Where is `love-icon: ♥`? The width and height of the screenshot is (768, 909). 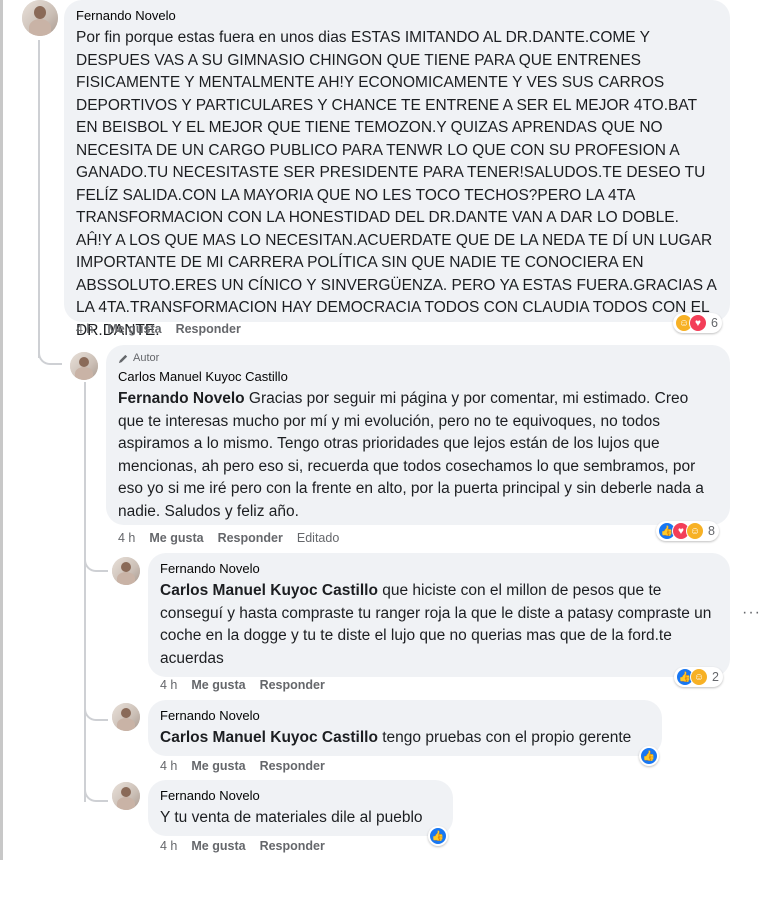 love-icon: ♥ is located at coordinates (698, 323).